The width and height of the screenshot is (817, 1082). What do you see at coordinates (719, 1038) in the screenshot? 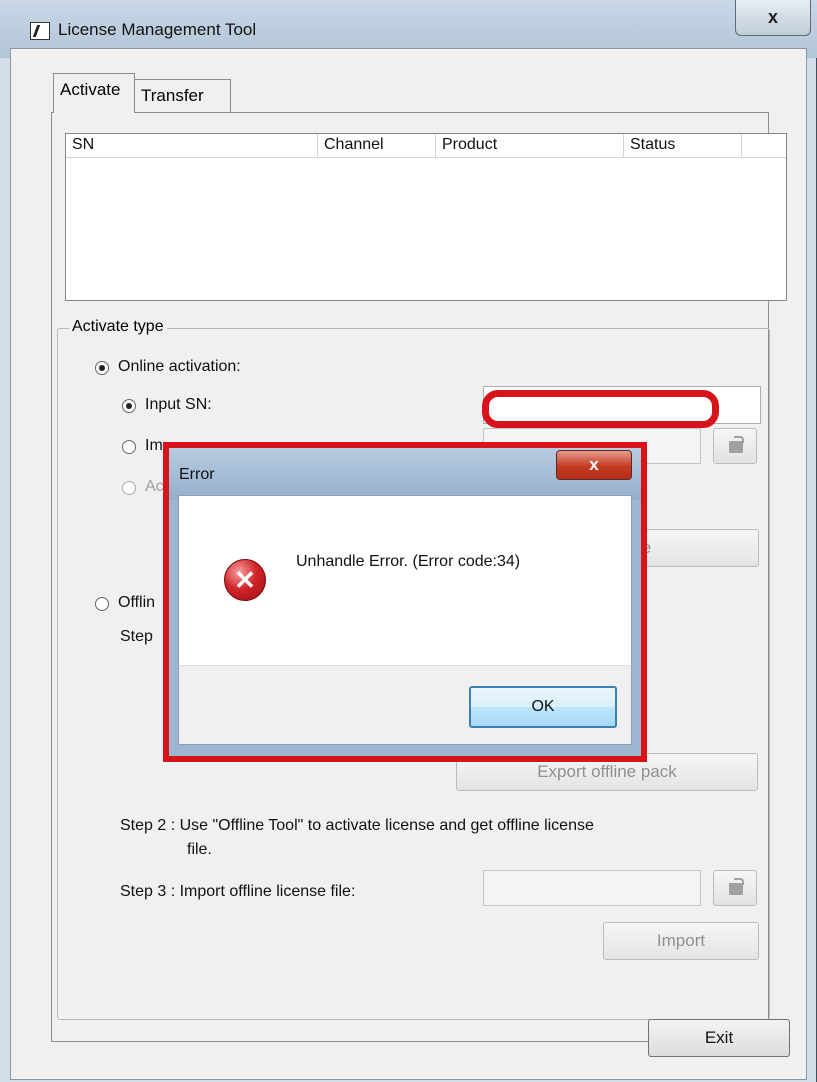
I see `exit-button: Exit` at bounding box center [719, 1038].